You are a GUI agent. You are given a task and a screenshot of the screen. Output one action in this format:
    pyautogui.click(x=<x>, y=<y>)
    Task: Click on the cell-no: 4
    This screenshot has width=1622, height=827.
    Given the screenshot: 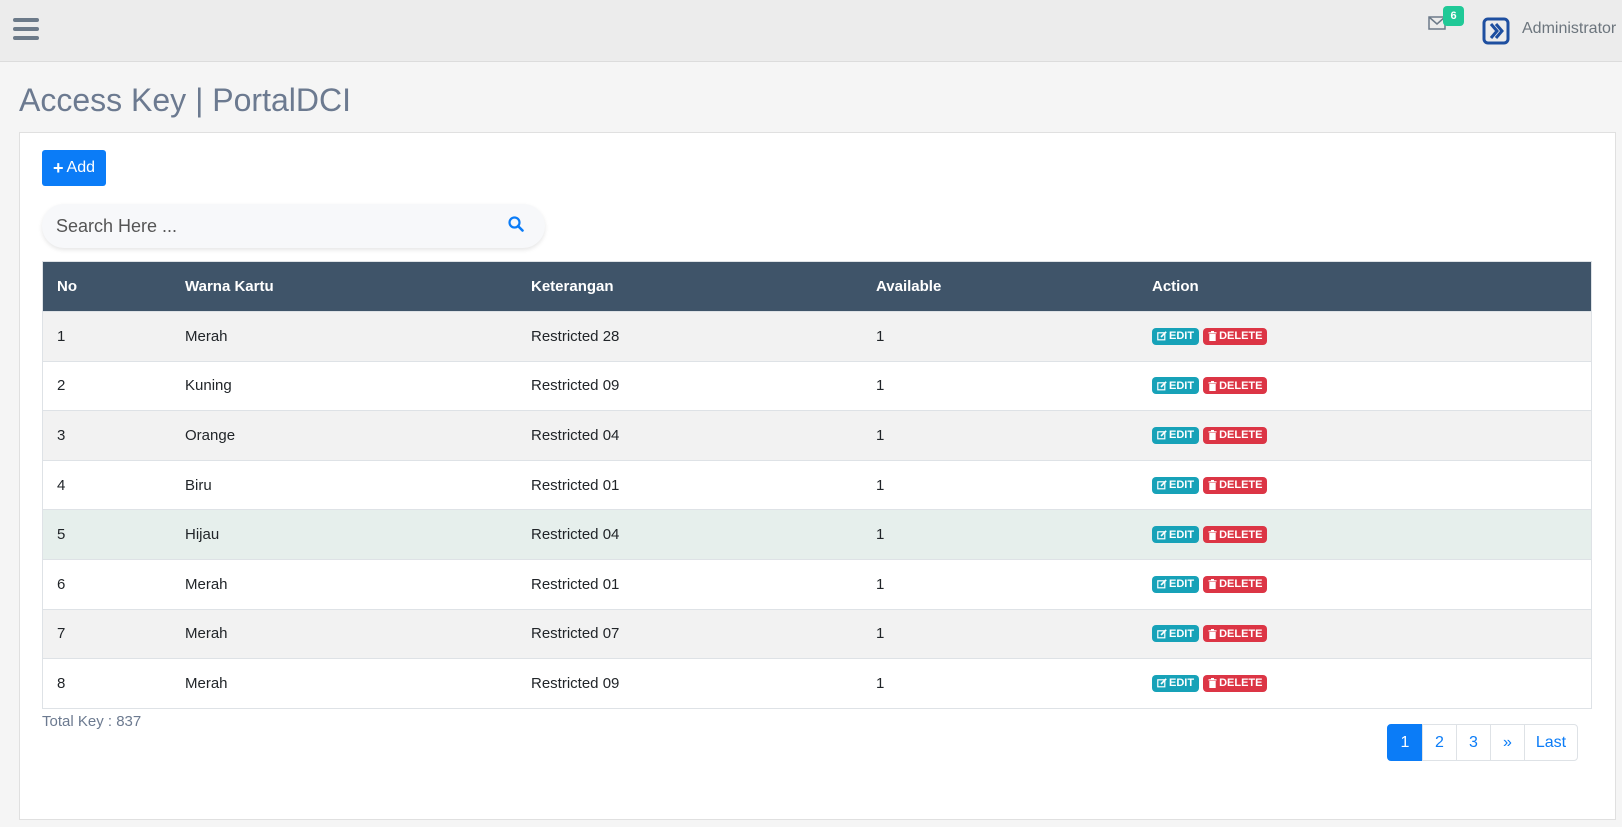 What is the action you would take?
    pyautogui.click(x=61, y=485)
    